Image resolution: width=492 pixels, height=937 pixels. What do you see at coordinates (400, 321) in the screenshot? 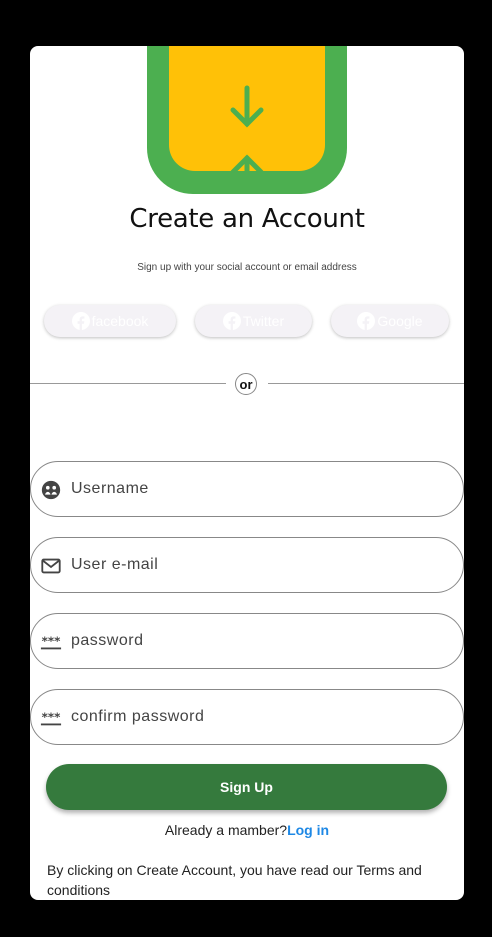
I see `google-label: Google` at bounding box center [400, 321].